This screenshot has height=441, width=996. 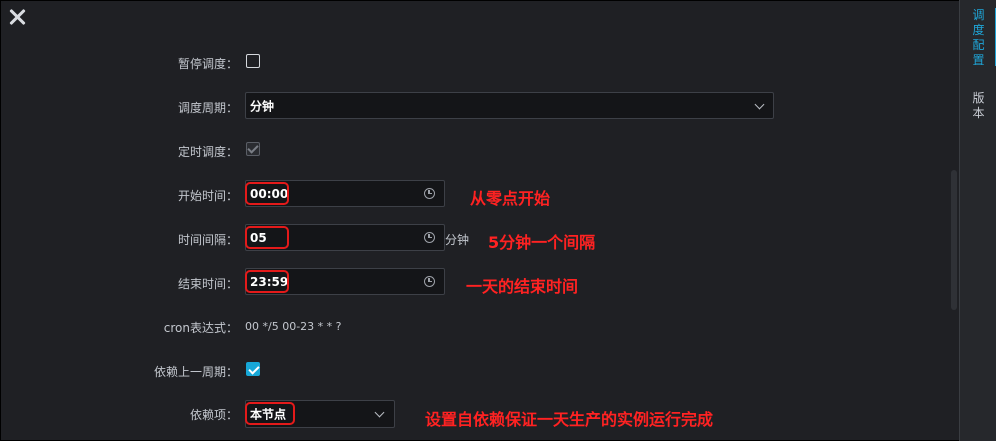 I want to click on timed-schedule-label: 定时调度：, so click(x=207, y=152).